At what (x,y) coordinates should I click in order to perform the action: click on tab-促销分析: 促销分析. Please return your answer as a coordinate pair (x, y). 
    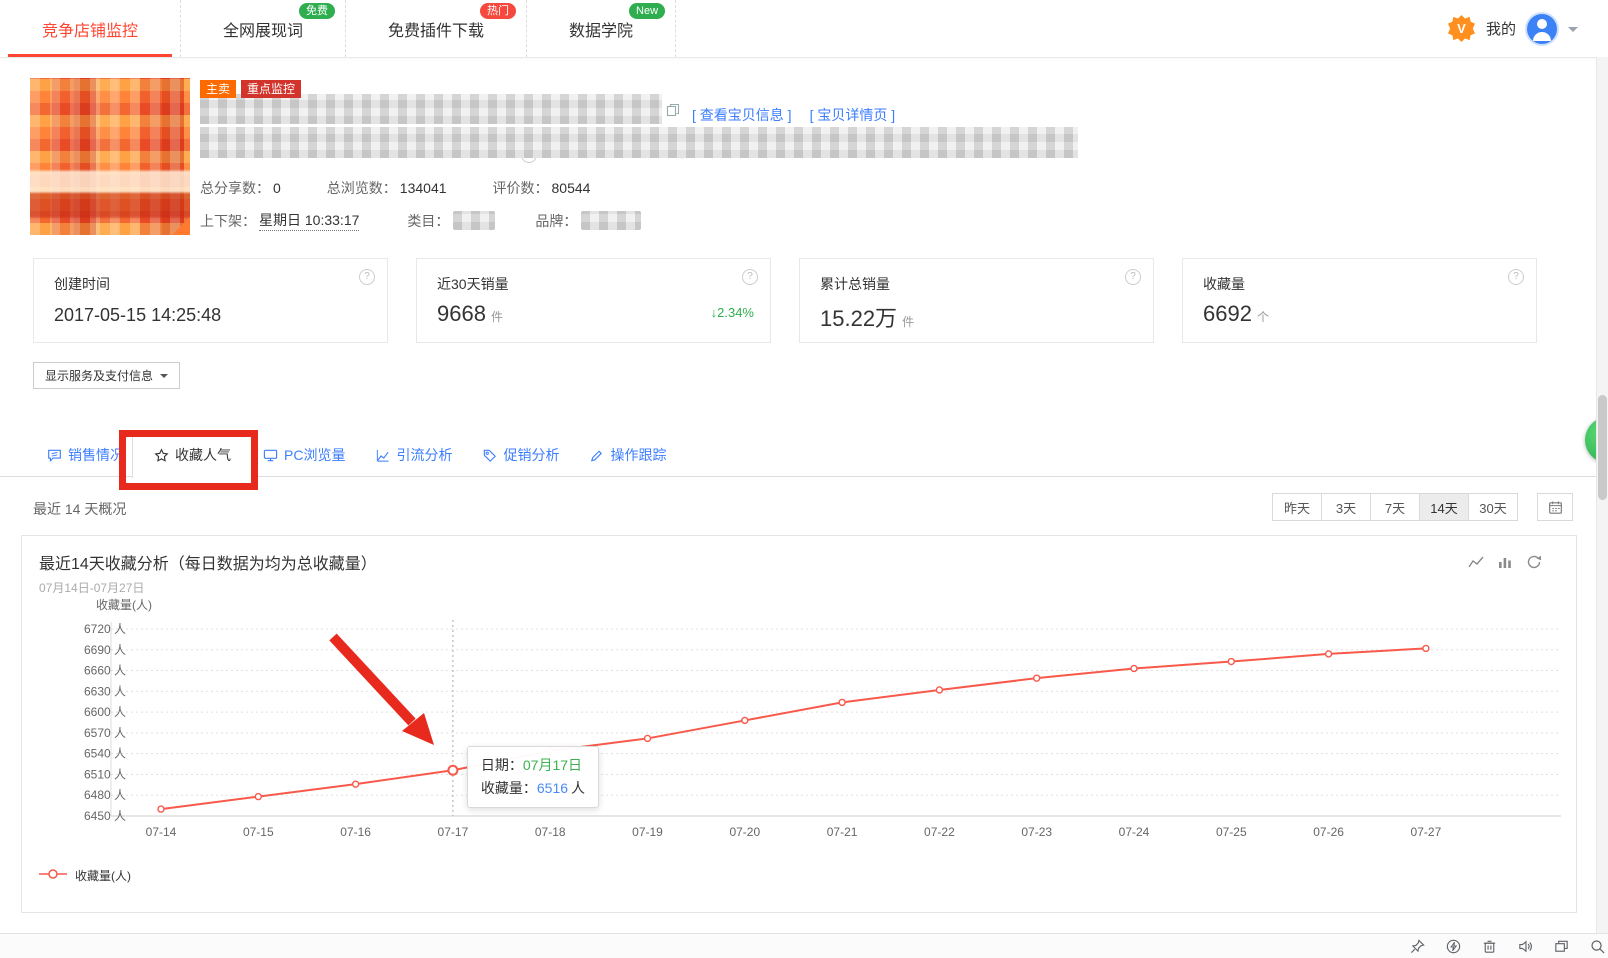
    Looking at the image, I should click on (520, 455).